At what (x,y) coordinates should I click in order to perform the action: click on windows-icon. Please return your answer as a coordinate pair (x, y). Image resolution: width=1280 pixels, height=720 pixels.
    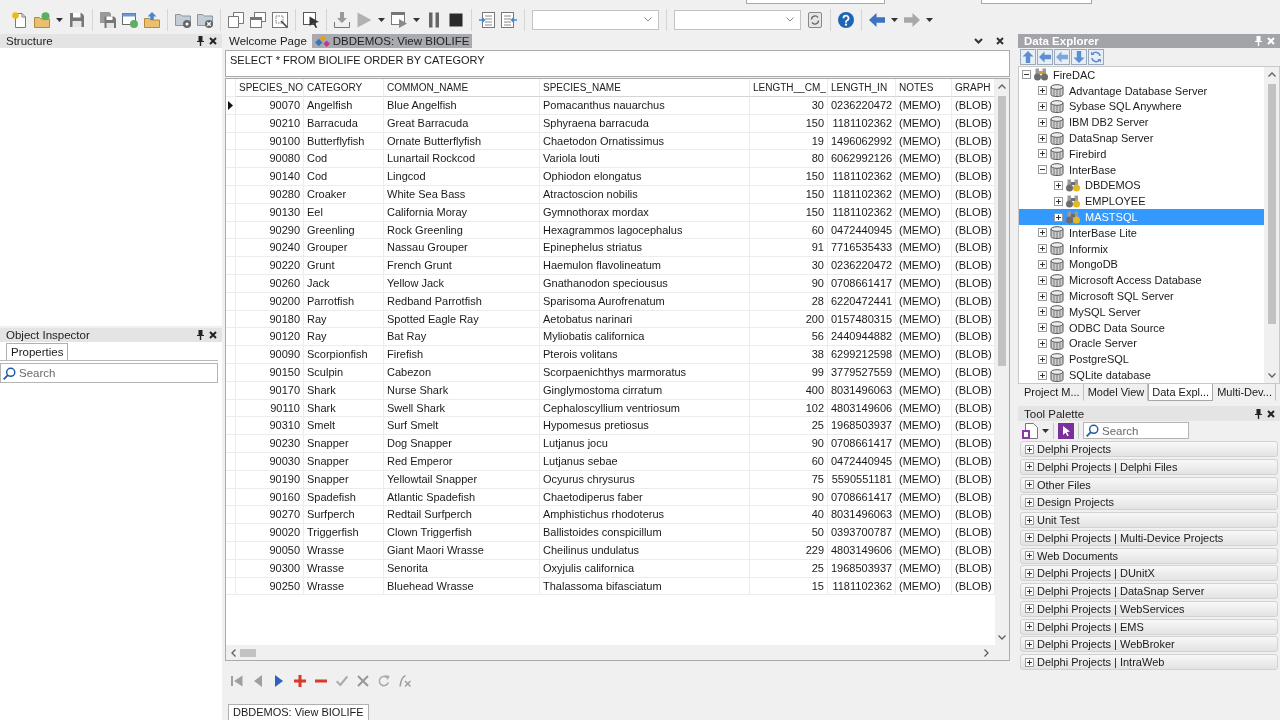
    Looking at the image, I should click on (258, 19).